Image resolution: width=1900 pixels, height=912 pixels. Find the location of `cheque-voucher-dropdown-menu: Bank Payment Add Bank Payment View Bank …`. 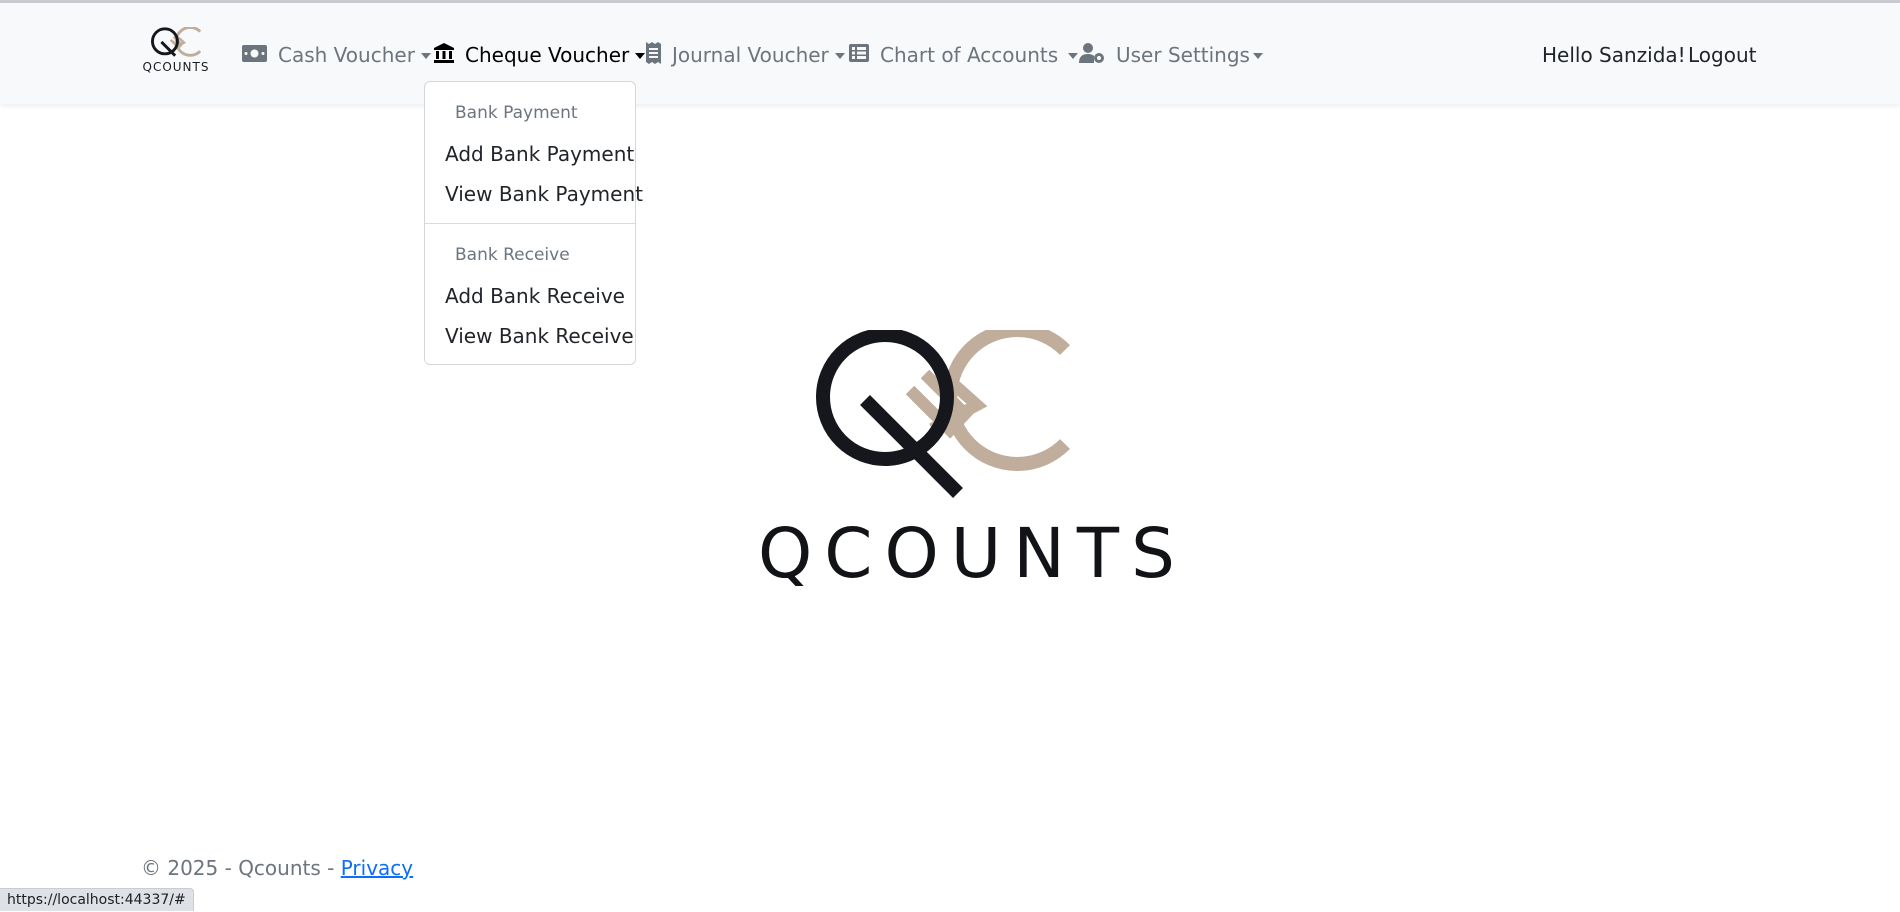

cheque-voucher-dropdown-menu: Bank Payment Add Bank Payment View Bank … is located at coordinates (533, 223).